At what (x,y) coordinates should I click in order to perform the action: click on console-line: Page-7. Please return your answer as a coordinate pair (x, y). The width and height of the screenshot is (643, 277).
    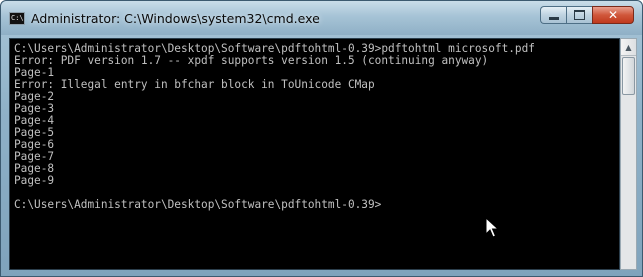
    Looking at the image, I should click on (34, 156).